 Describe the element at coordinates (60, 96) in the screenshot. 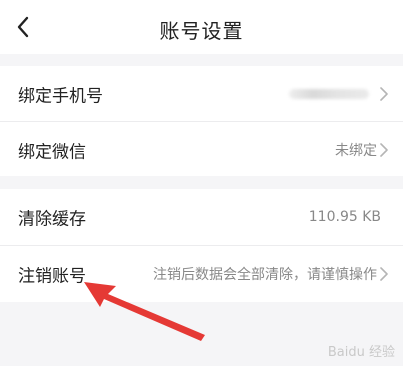

I see `bind-phone-label: 绑定手机号` at that location.